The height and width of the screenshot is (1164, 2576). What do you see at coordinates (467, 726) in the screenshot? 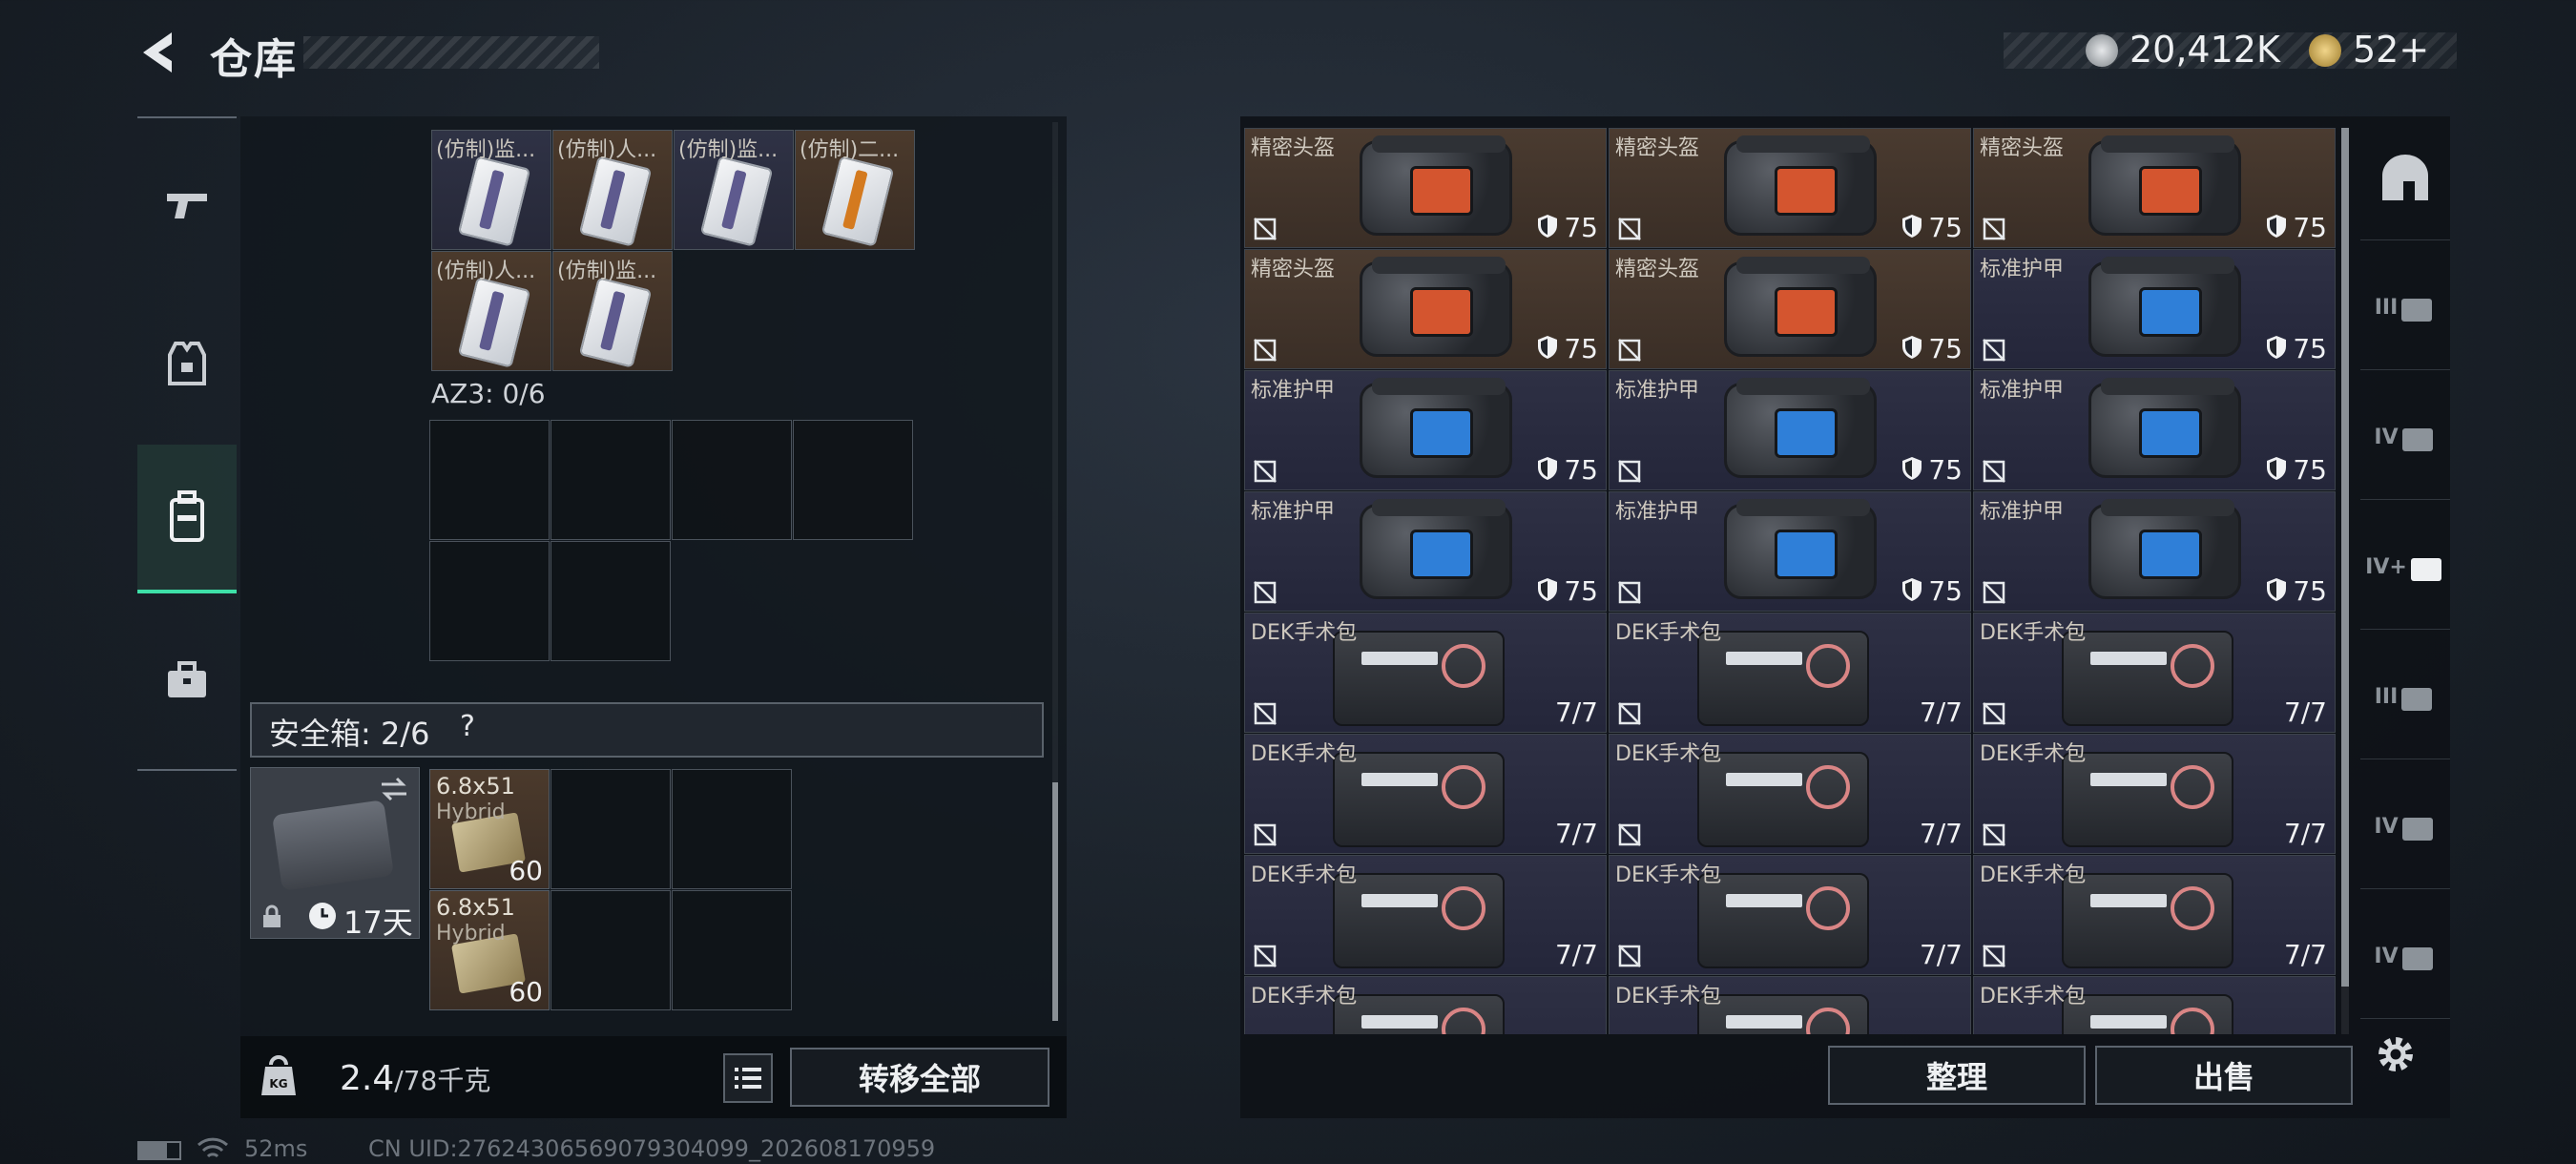
I see `help-button: ?` at bounding box center [467, 726].